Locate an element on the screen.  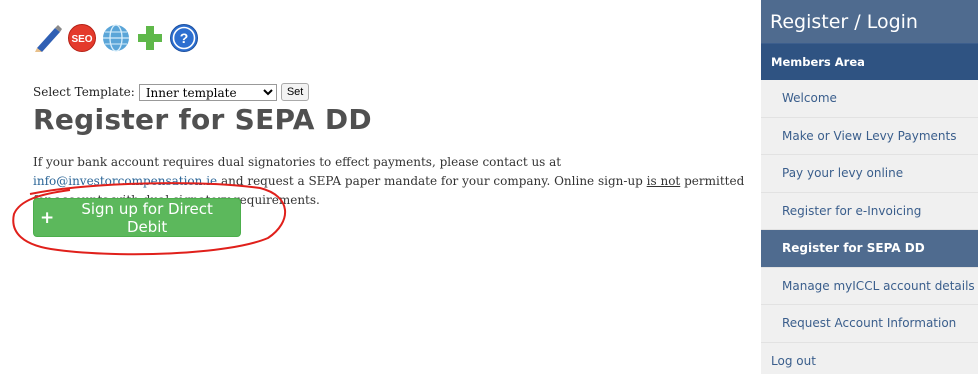
help-icon-label: ? is located at coordinates (184, 38).